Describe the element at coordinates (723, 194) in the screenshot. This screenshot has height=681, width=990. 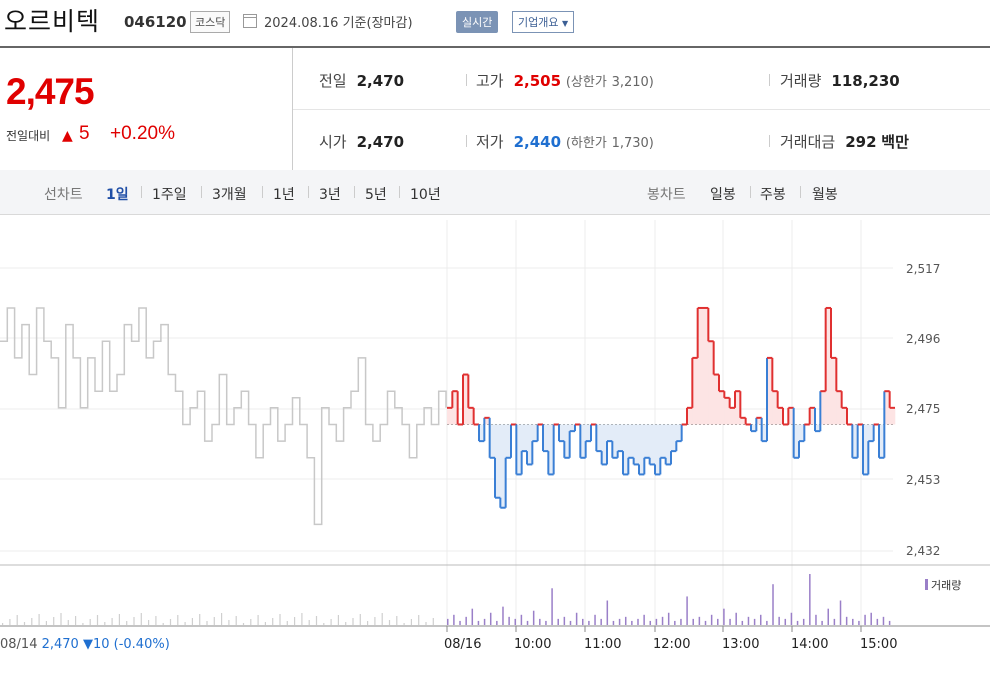
I see `tab-daily: 일봉` at that location.